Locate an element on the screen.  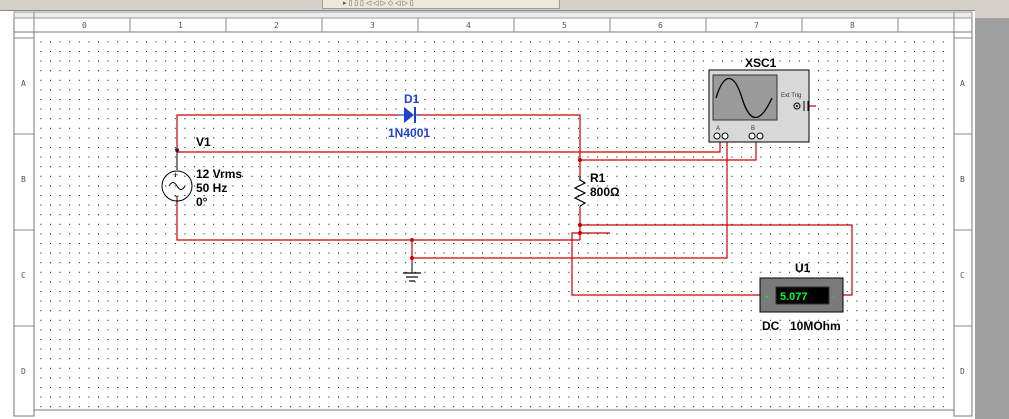
ruler-top-8: 8 is located at coordinates (852, 25).